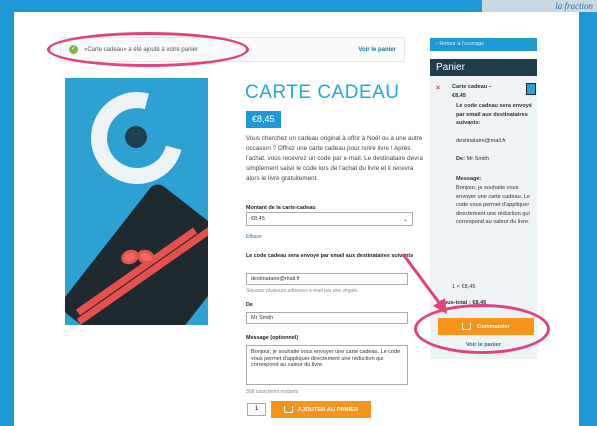 The image size is (597, 426). Describe the element at coordinates (482, 329) in the screenshot. I see `highlight-circle-order` at that location.